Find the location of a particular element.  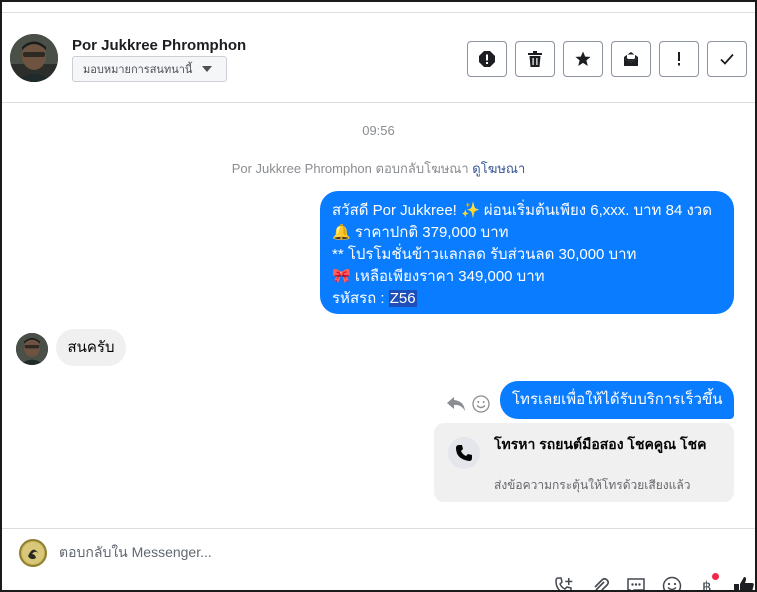

spam-icon is located at coordinates (487, 59).